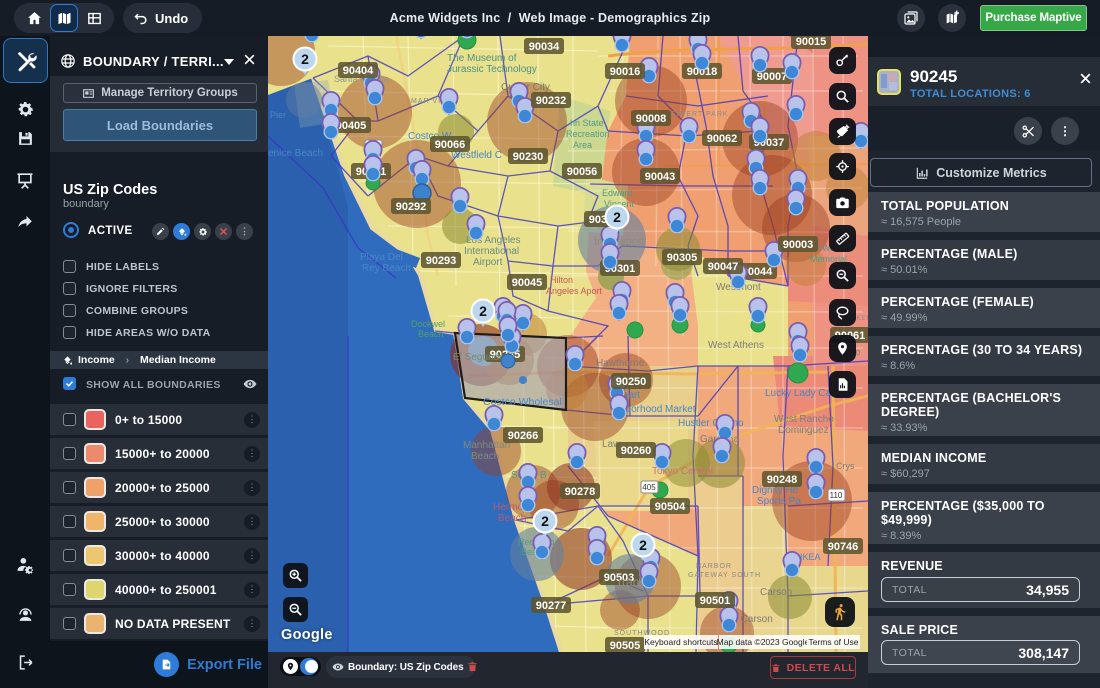 This screenshot has width=1100, height=688. Describe the element at coordinates (845, 466) in the screenshot. I see `svg-text: Crys` at that location.